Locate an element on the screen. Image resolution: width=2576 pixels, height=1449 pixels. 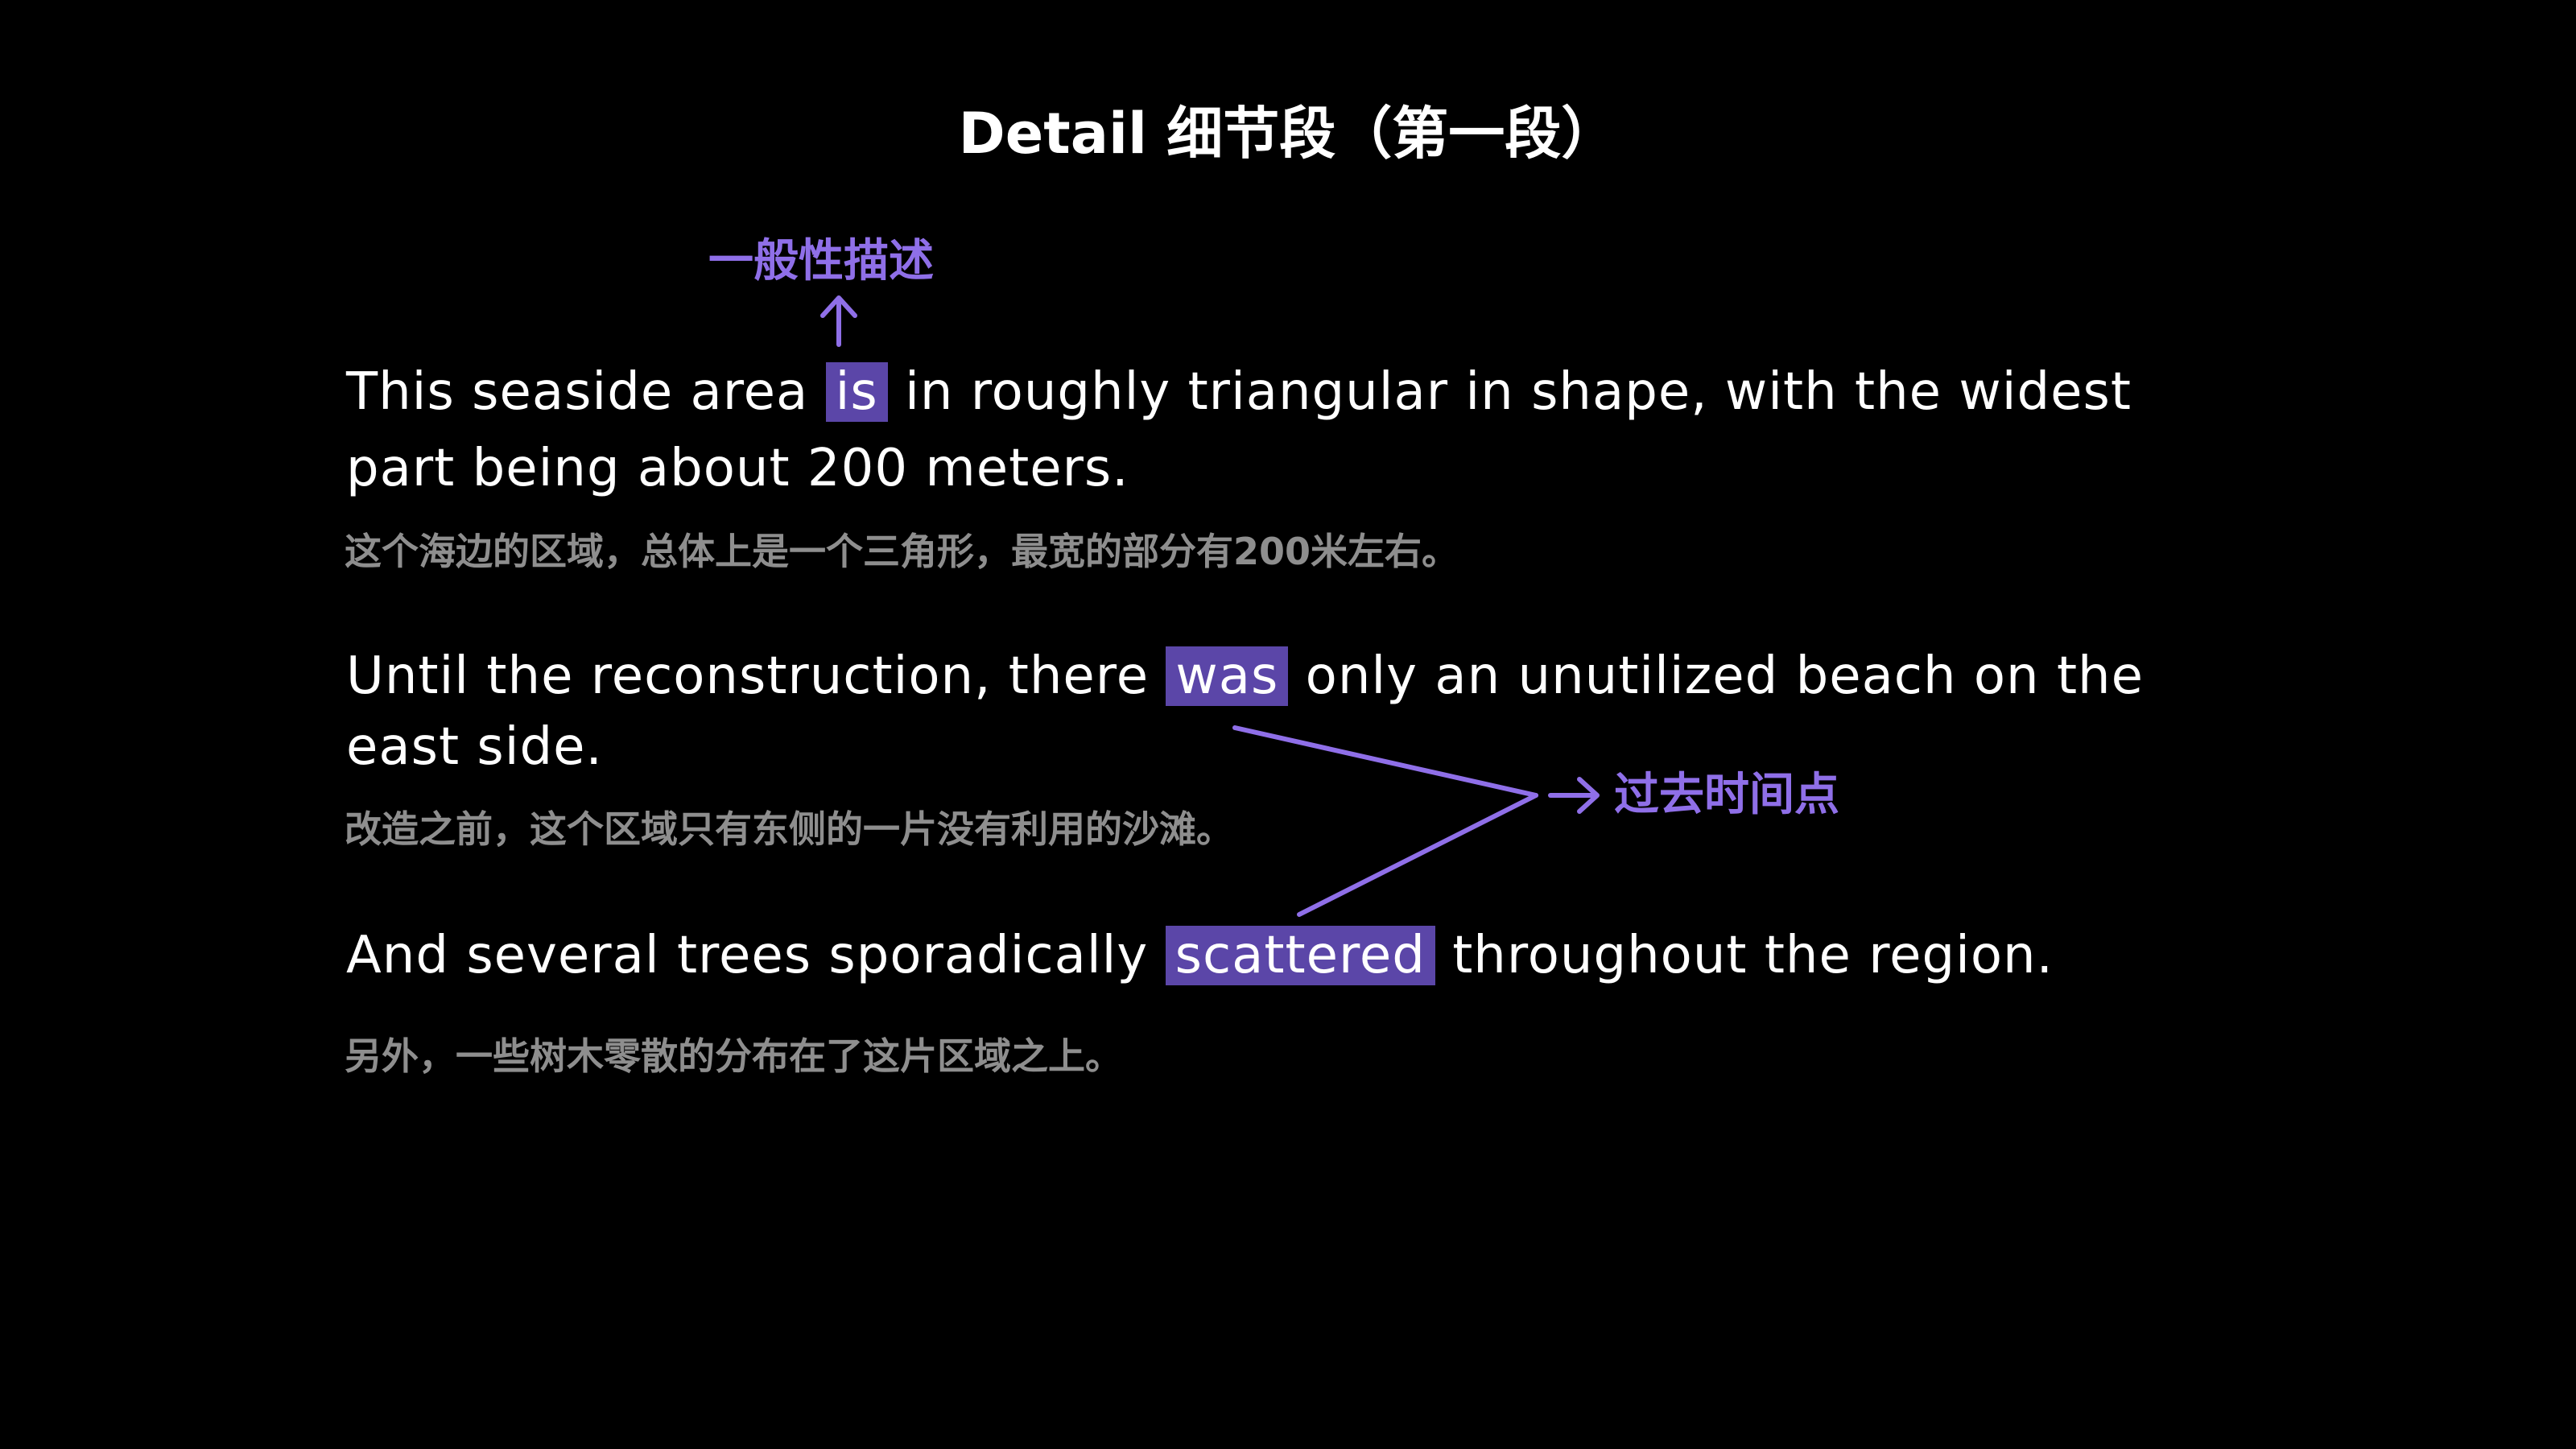
sentence-1-translation: 这个海边的区域，总体上是一个三角形，最宽的部分有200米左右。 is located at coordinates (902, 551).